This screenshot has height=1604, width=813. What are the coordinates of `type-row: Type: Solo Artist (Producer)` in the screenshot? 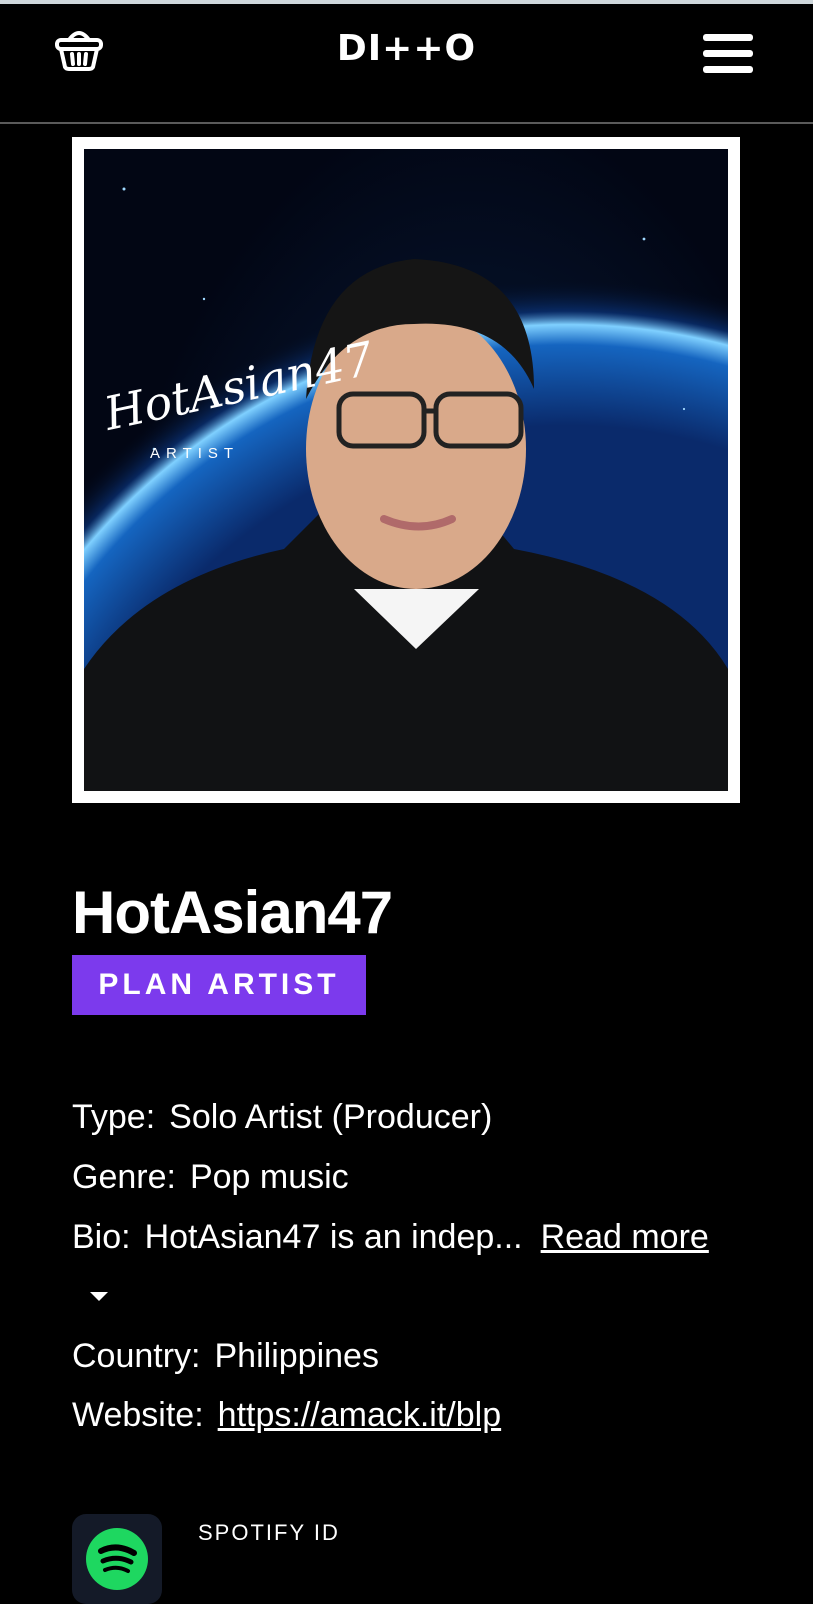 It's located at (282, 1117).